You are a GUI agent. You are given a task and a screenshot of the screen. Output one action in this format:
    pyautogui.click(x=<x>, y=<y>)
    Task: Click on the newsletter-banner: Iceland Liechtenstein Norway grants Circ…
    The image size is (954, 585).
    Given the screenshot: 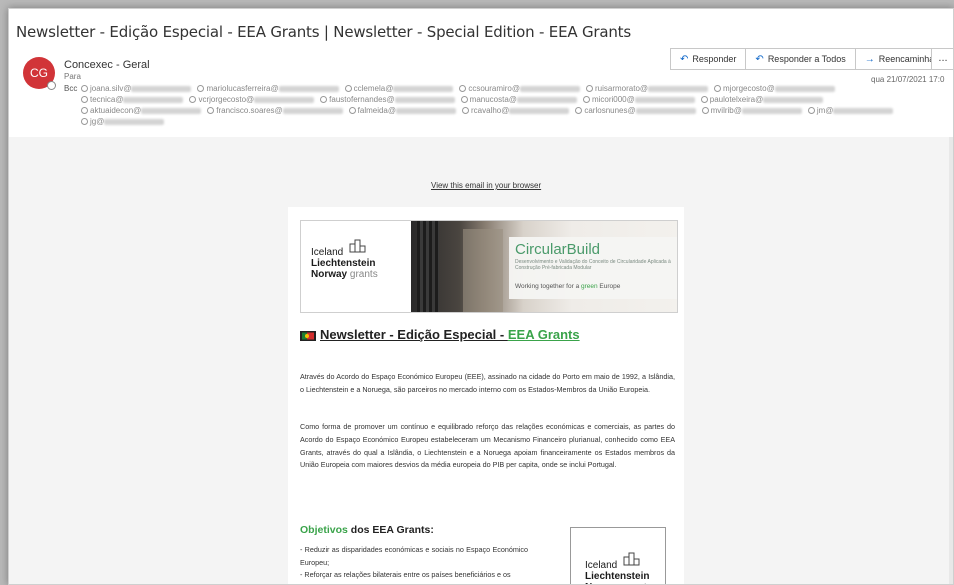 What is the action you would take?
    pyautogui.click(x=489, y=266)
    